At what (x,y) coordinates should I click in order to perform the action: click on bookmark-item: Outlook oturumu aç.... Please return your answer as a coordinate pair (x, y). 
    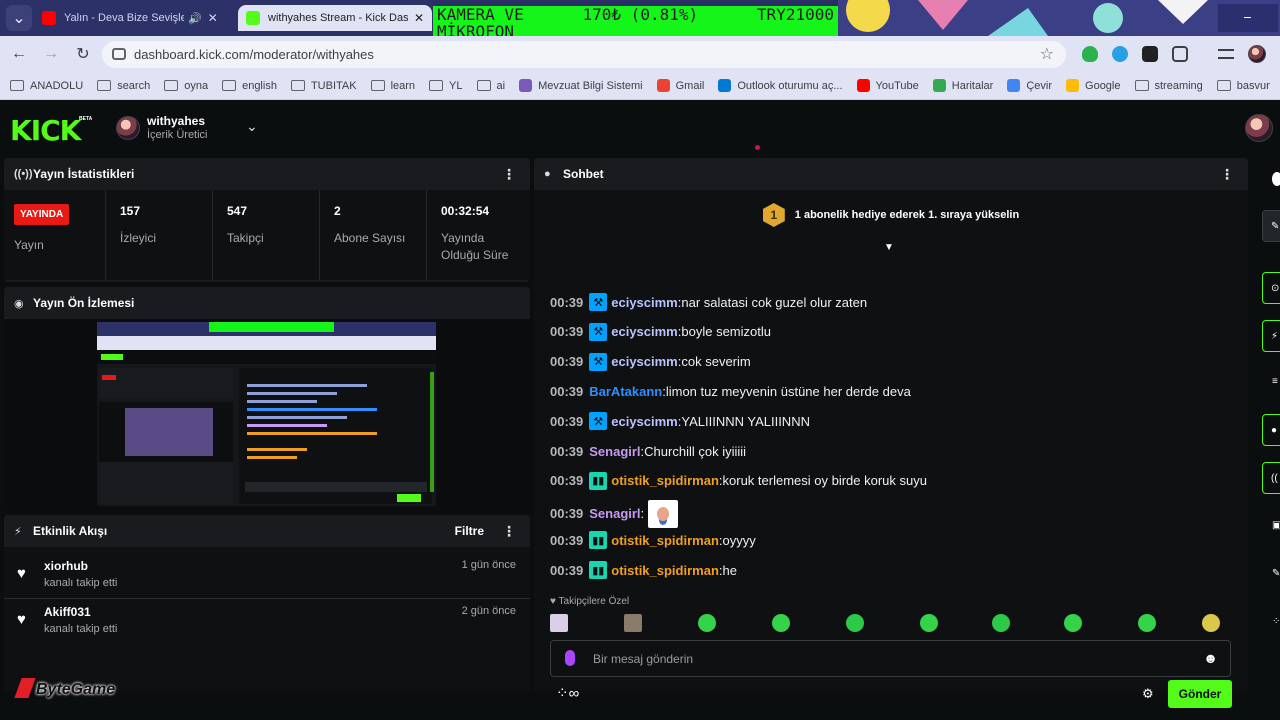
    Looking at the image, I should click on (780, 85).